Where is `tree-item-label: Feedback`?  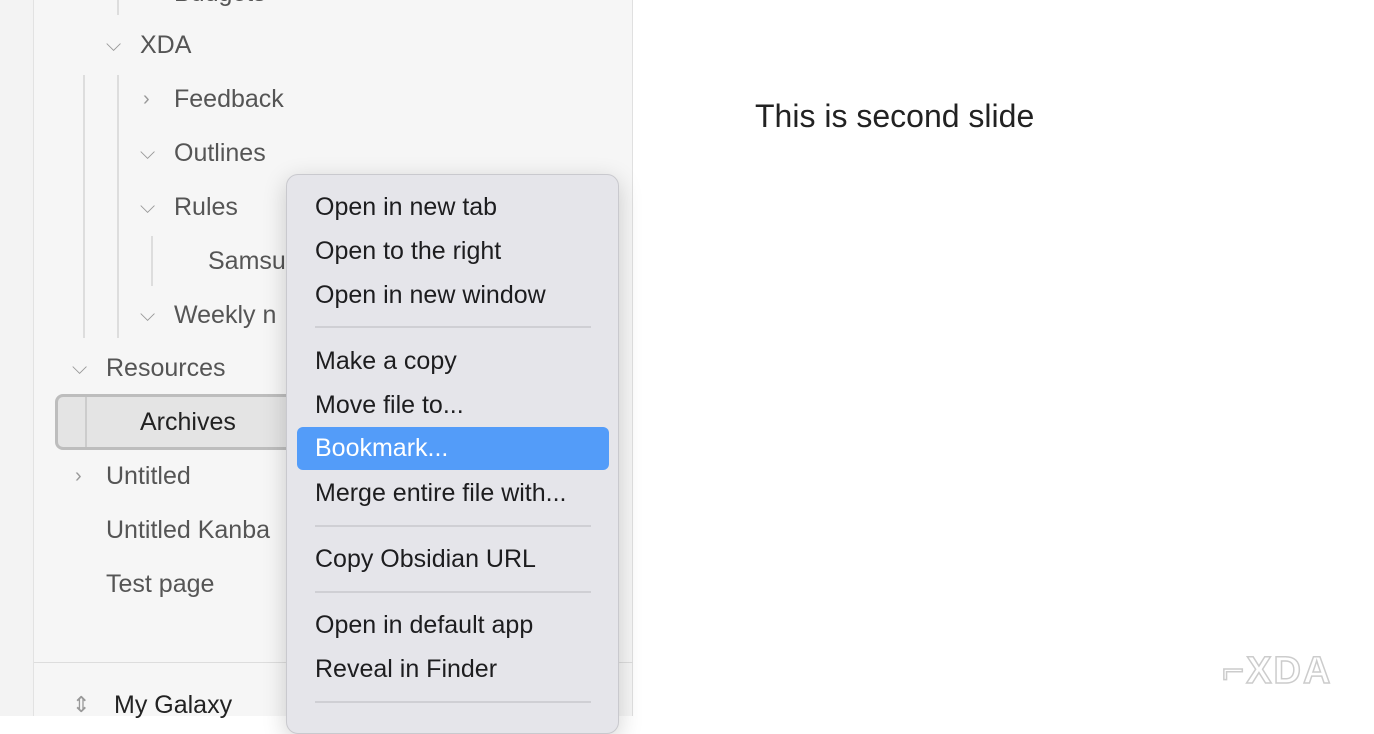 tree-item-label: Feedback is located at coordinates (229, 99).